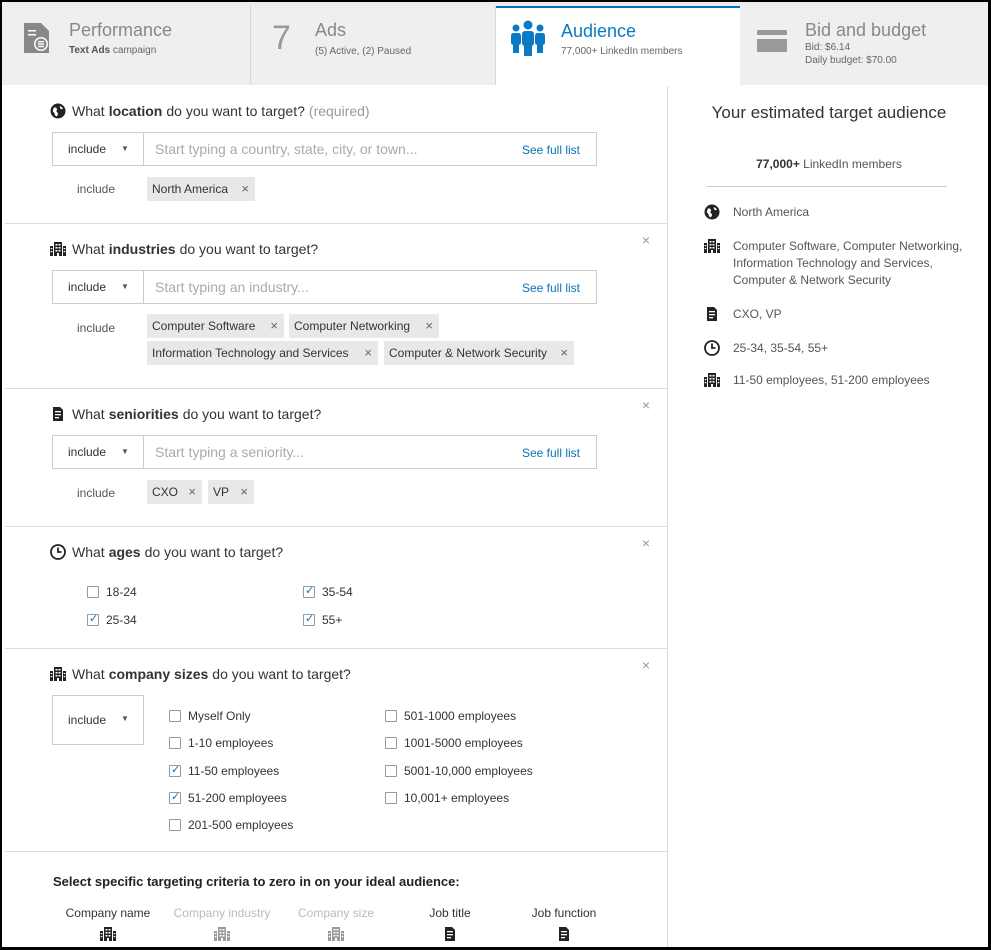 Image resolution: width=991 pixels, height=950 pixels. What do you see at coordinates (200, 674) in the screenshot?
I see `company-sizes-question: What company sizes do you want to target?` at bounding box center [200, 674].